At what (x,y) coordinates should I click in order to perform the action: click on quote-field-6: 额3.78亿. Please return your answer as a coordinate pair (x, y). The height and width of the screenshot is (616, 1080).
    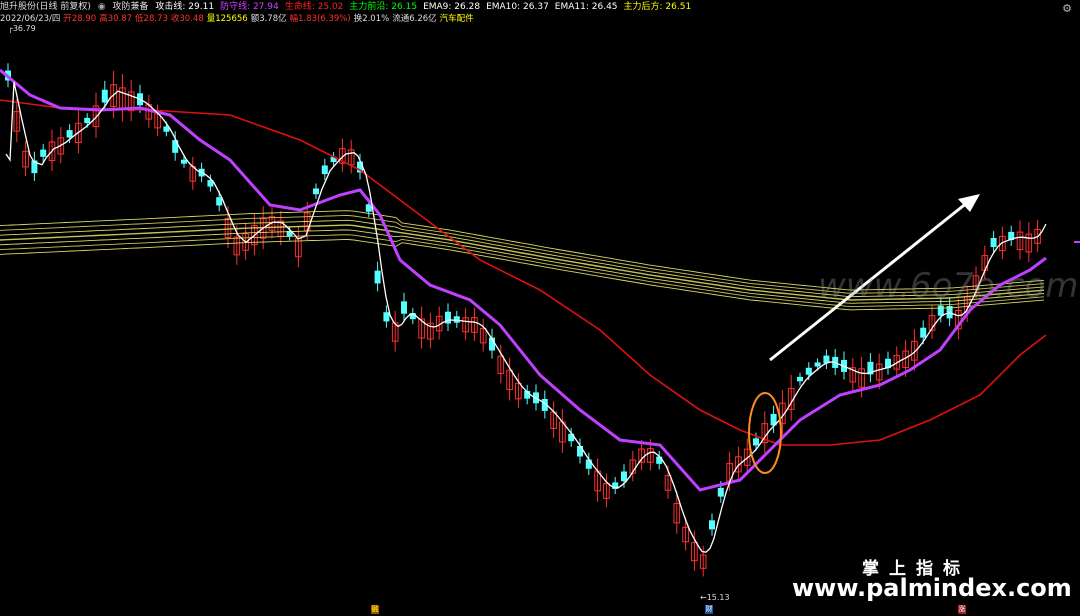
    Looking at the image, I should click on (268, 19).